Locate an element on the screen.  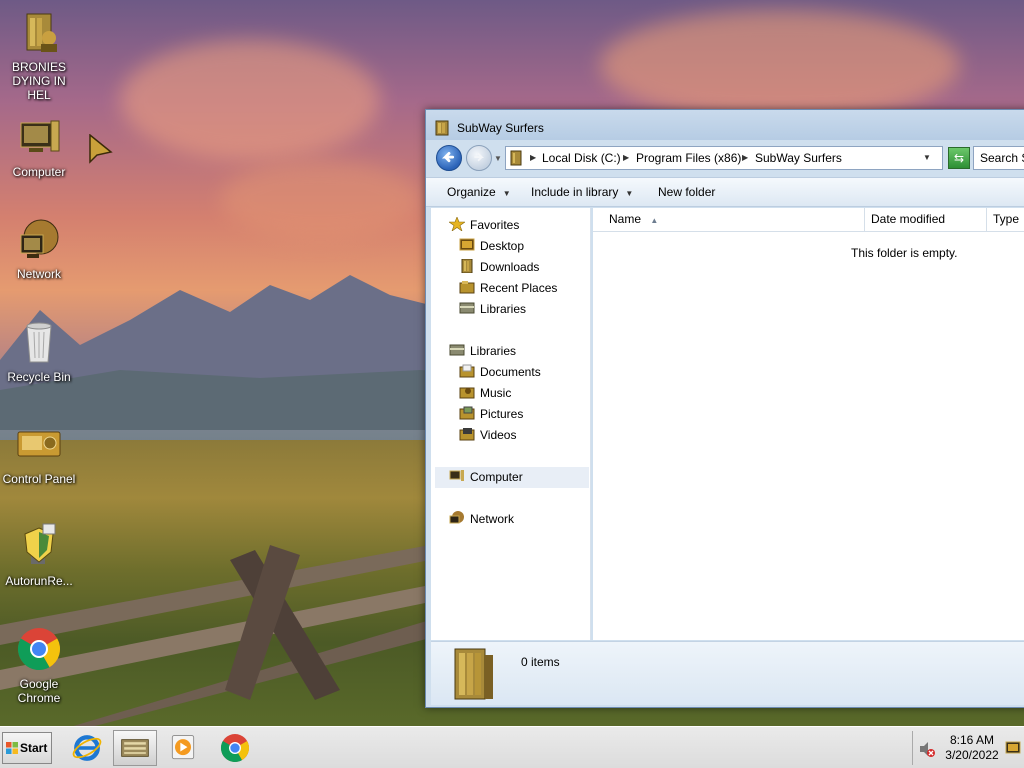
system-tray: 8:16 AM 3/20/2022 is located at coordinates (968, 748).